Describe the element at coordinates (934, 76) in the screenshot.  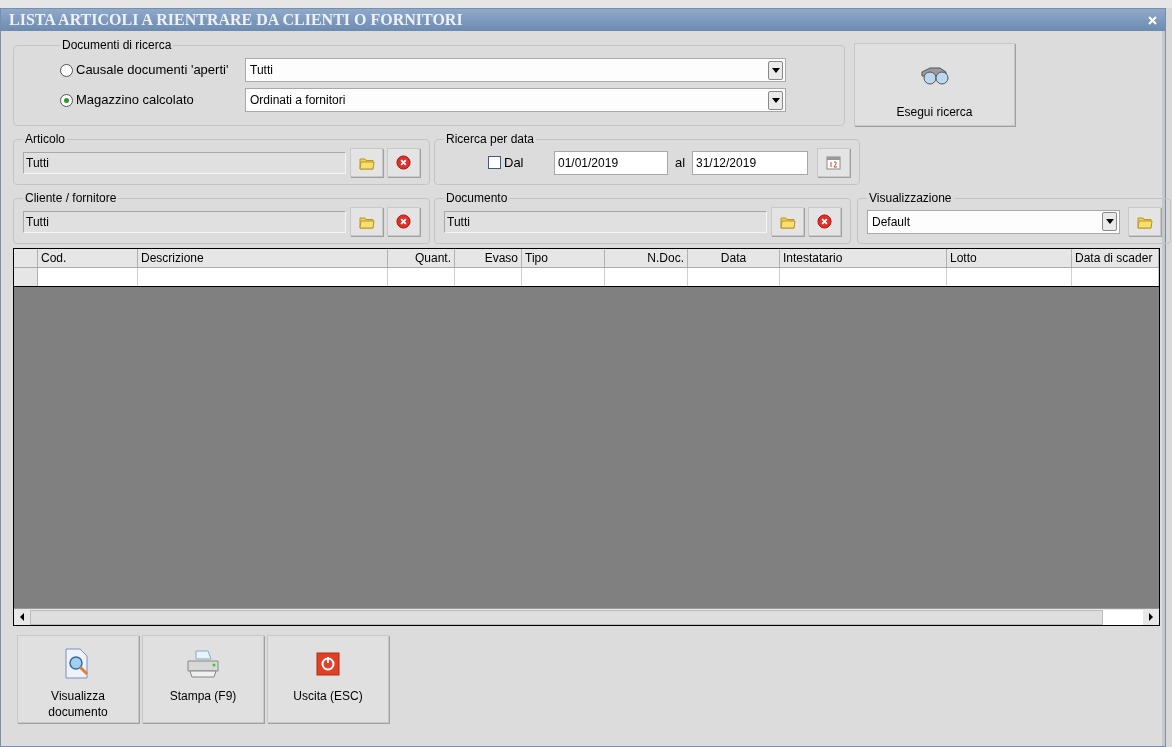
I see `binoculars-icon` at that location.